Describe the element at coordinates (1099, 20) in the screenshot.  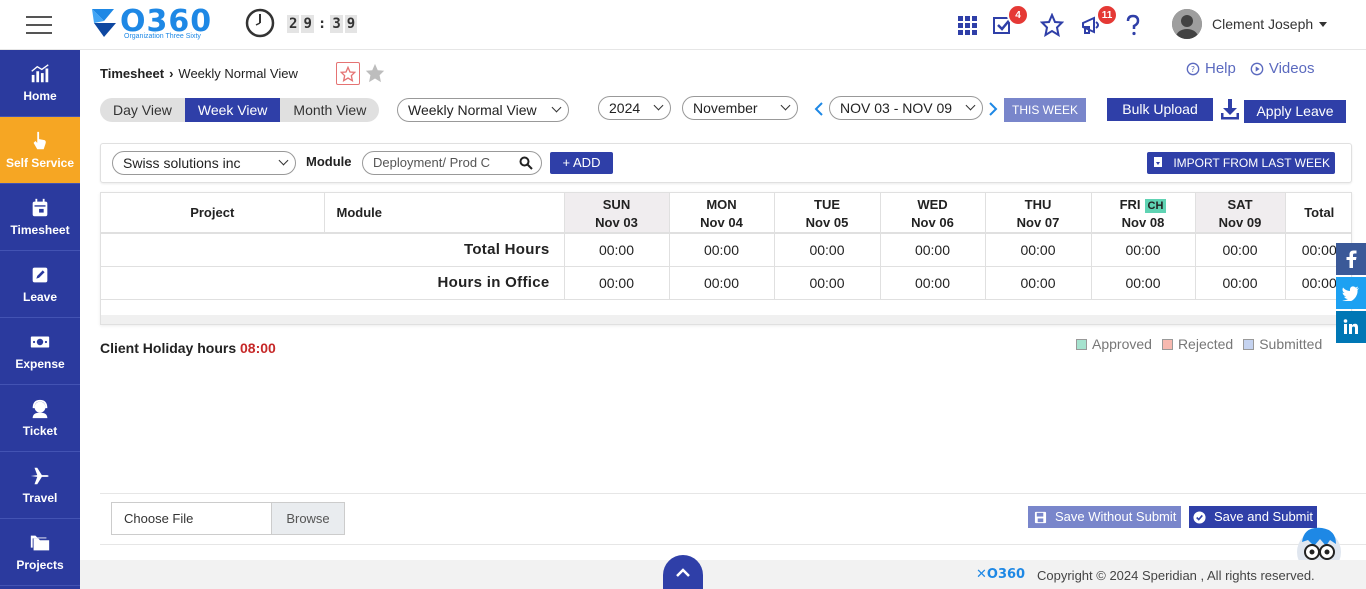
I see `announcements-button: 11` at that location.